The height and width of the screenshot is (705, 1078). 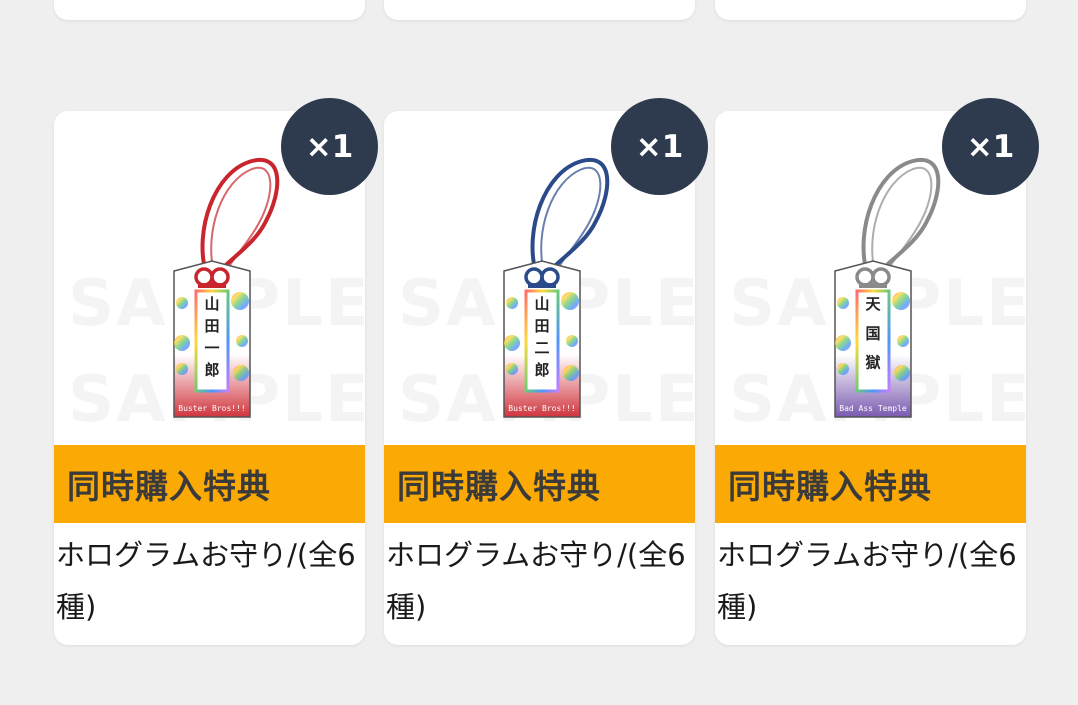 What do you see at coordinates (872, 333) in the screenshot?
I see `charm-name-char: 国` at bounding box center [872, 333].